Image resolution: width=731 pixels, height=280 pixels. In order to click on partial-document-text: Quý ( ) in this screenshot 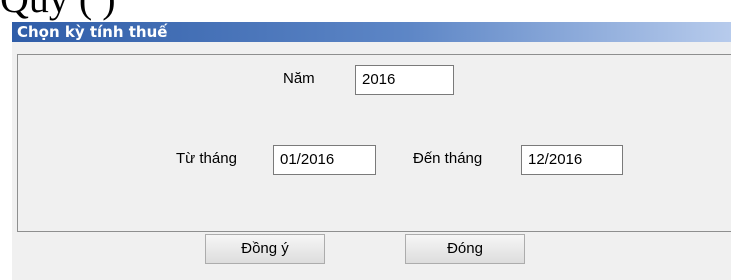, I will do `click(365, 11)`.